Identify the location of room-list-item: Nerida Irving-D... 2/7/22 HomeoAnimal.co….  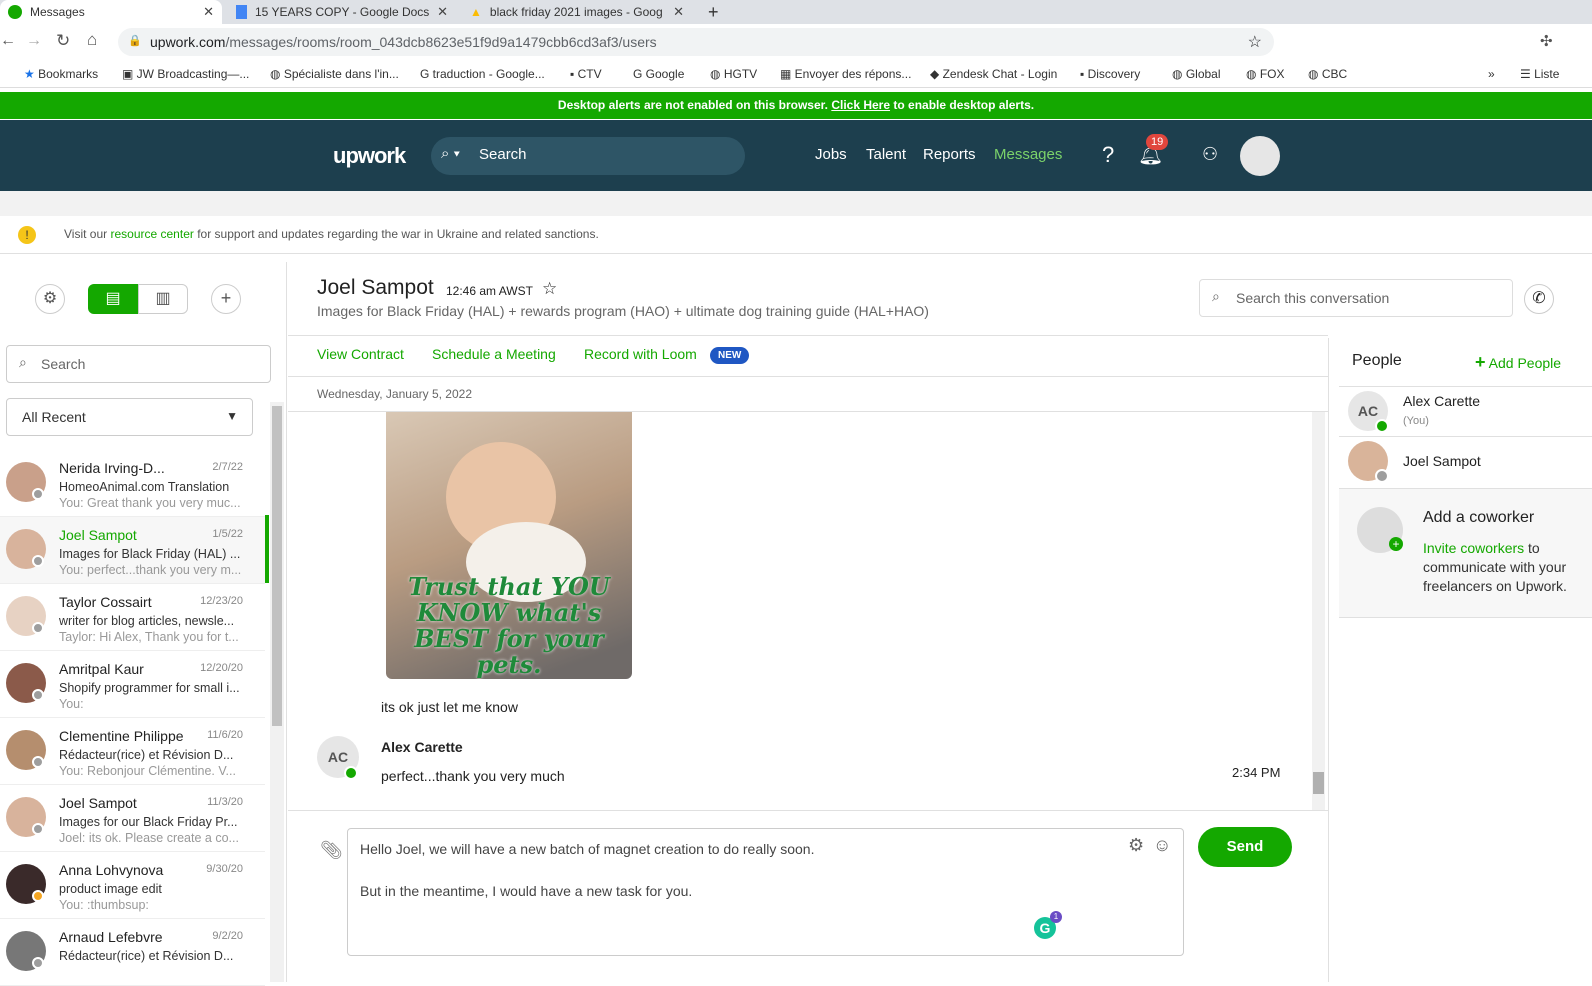
(132, 483).